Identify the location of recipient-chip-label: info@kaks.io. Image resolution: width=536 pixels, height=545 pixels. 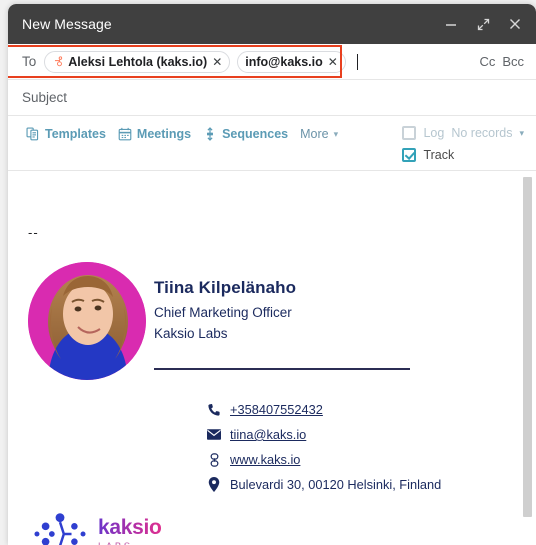
(284, 61).